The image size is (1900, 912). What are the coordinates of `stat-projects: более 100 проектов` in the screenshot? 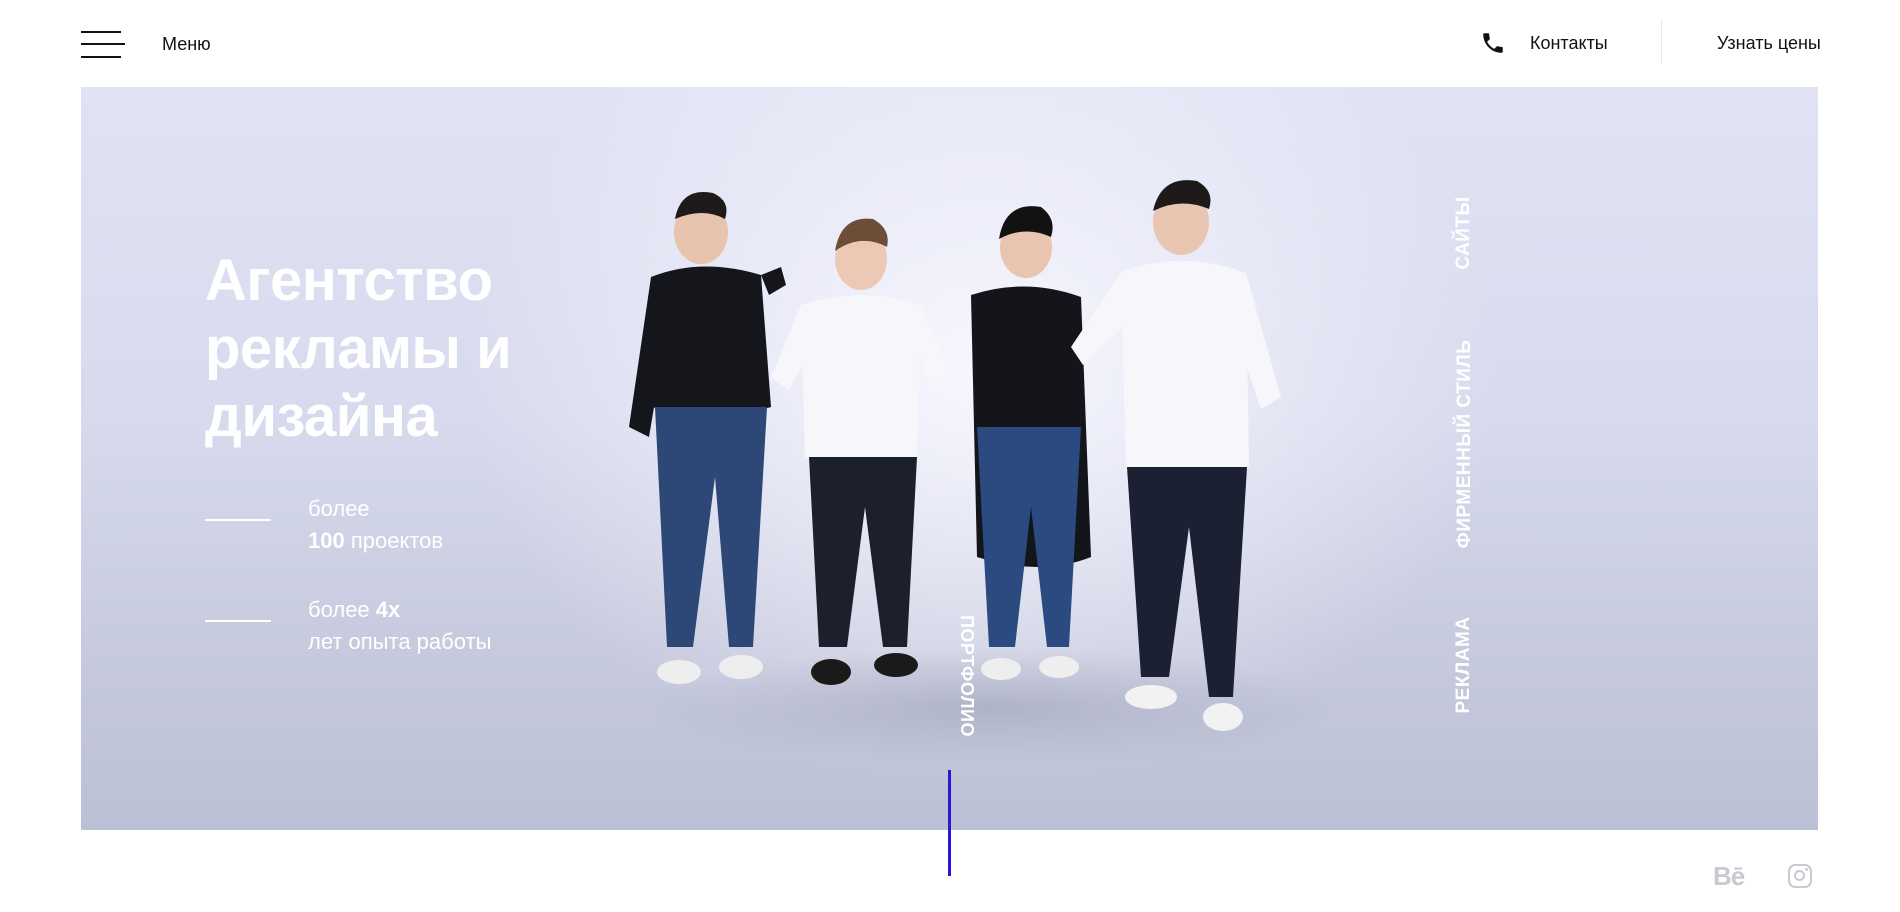 It's located at (324, 525).